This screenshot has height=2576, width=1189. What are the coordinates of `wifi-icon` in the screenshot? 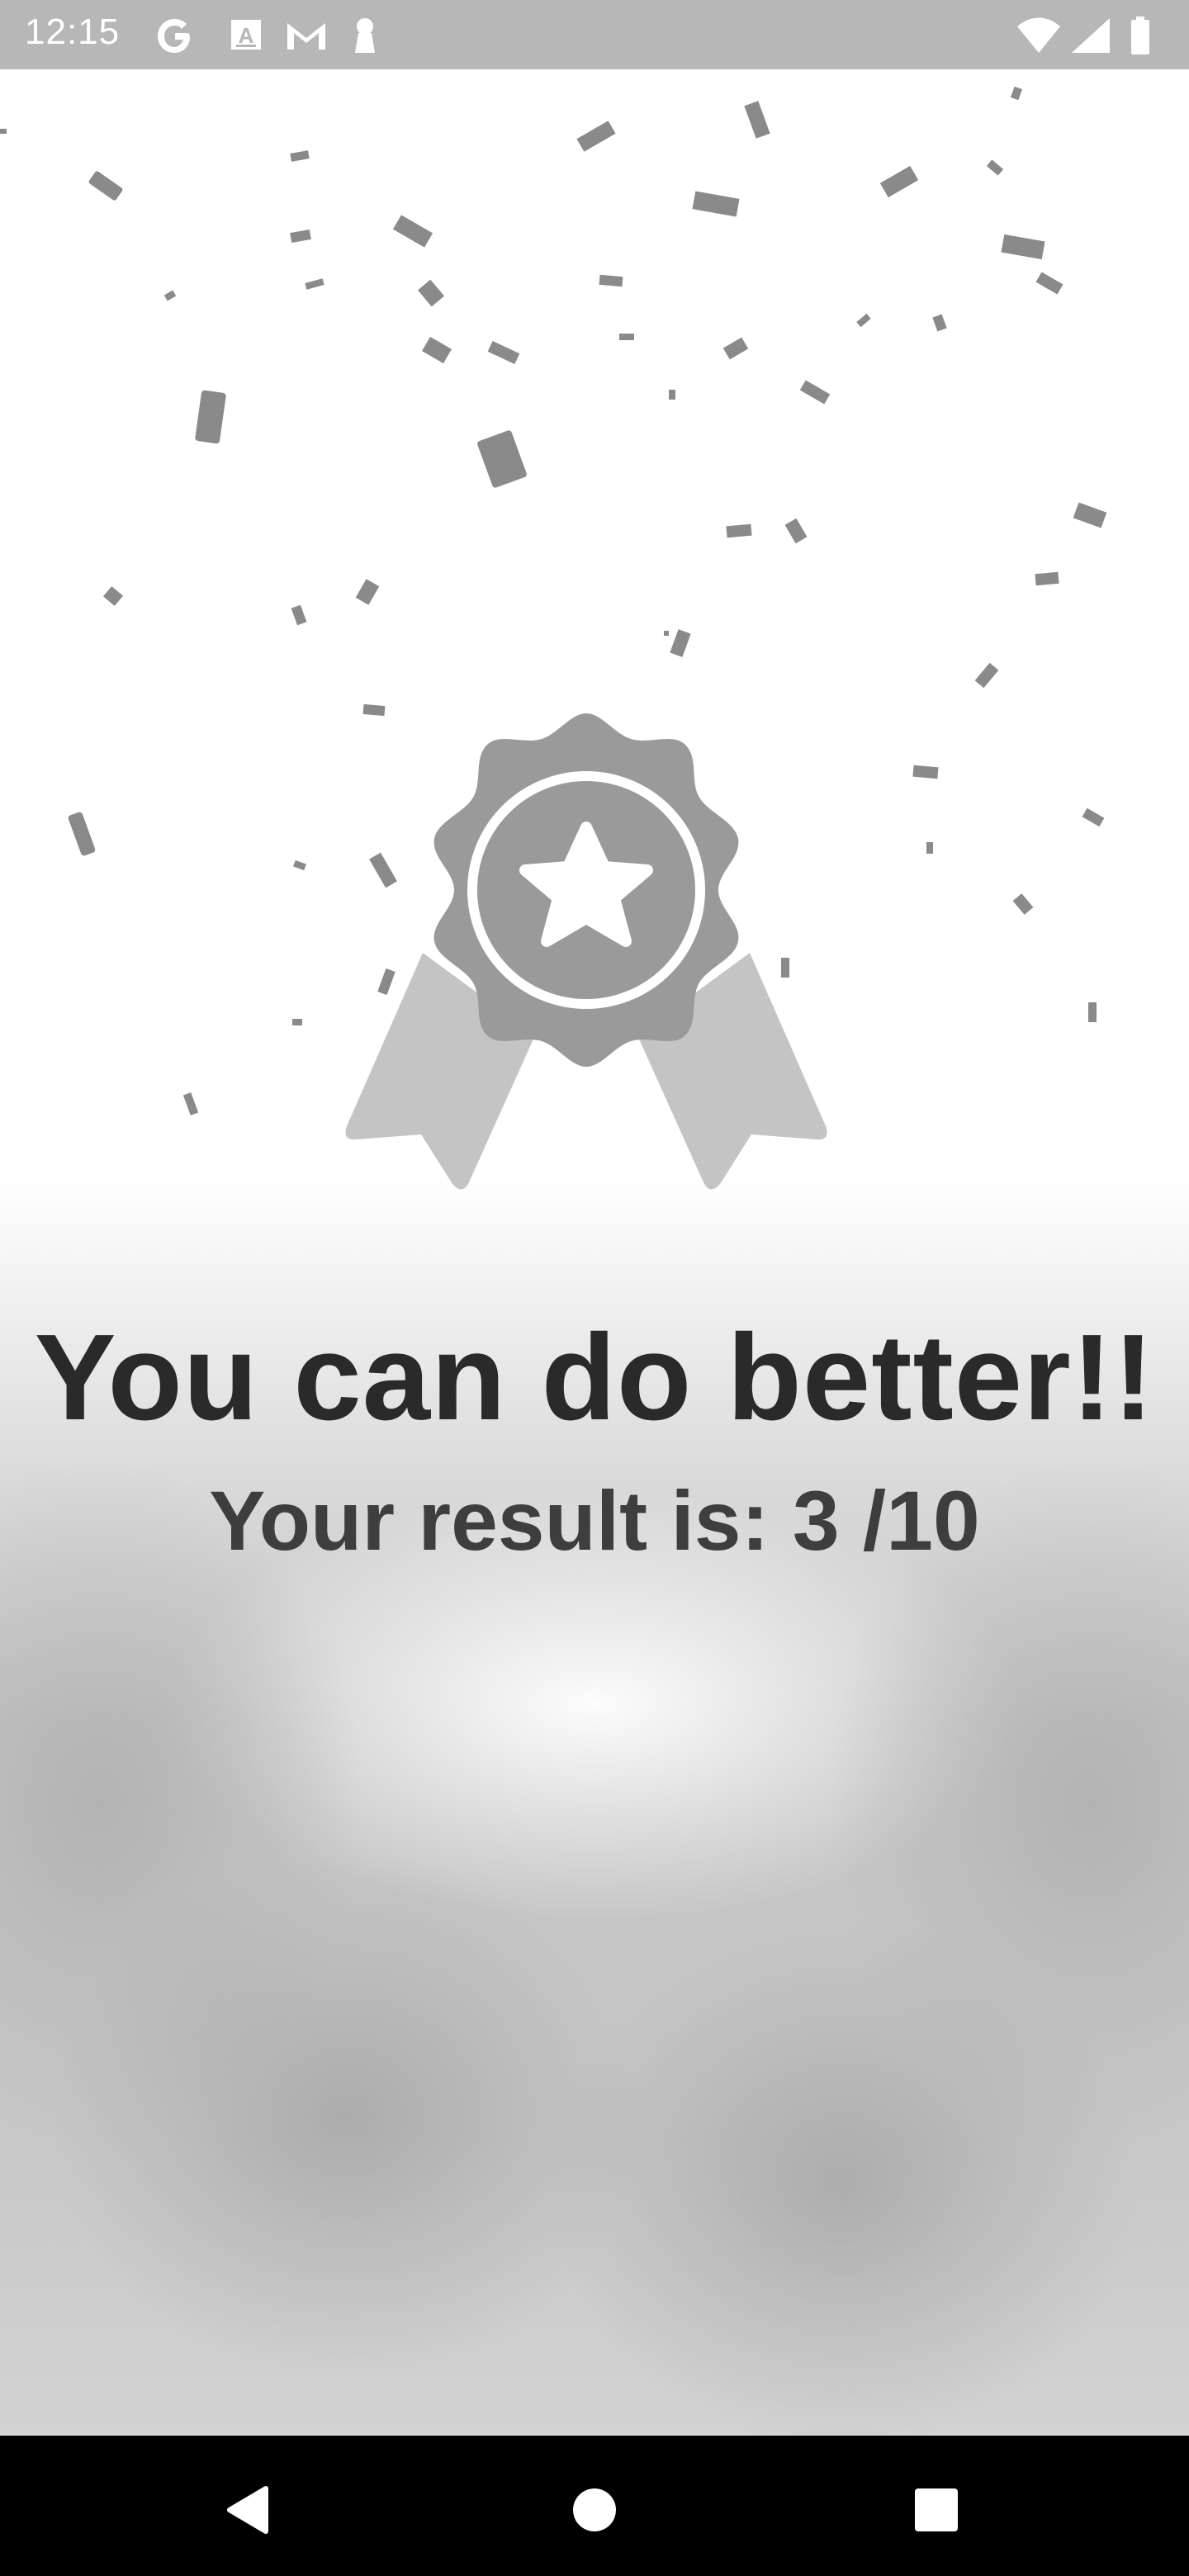 It's located at (1038, 35).